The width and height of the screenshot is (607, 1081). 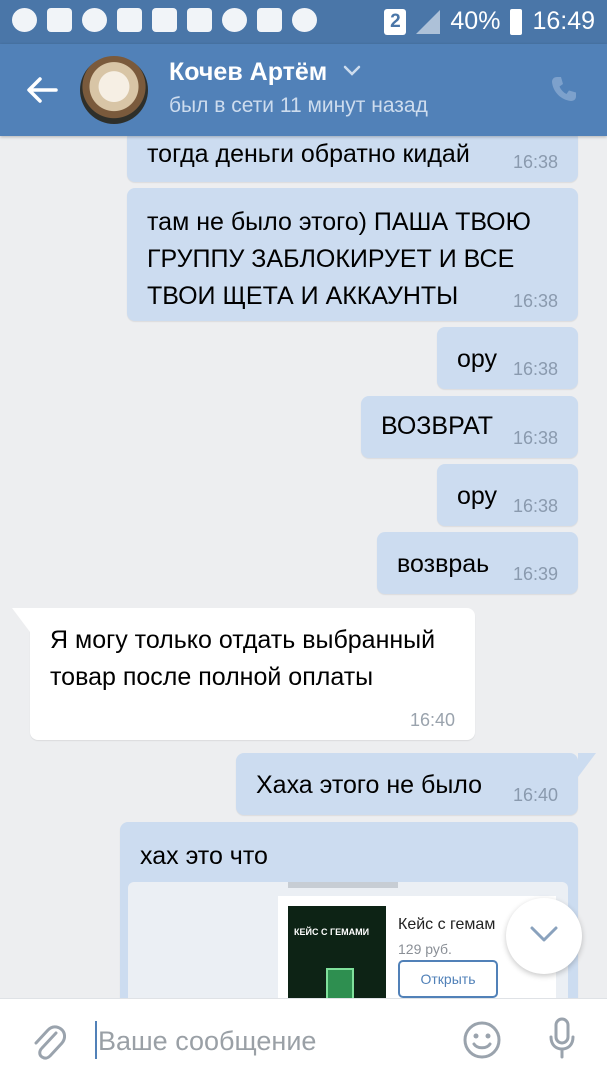 I want to click on message-text: возвраь, so click(x=443, y=564).